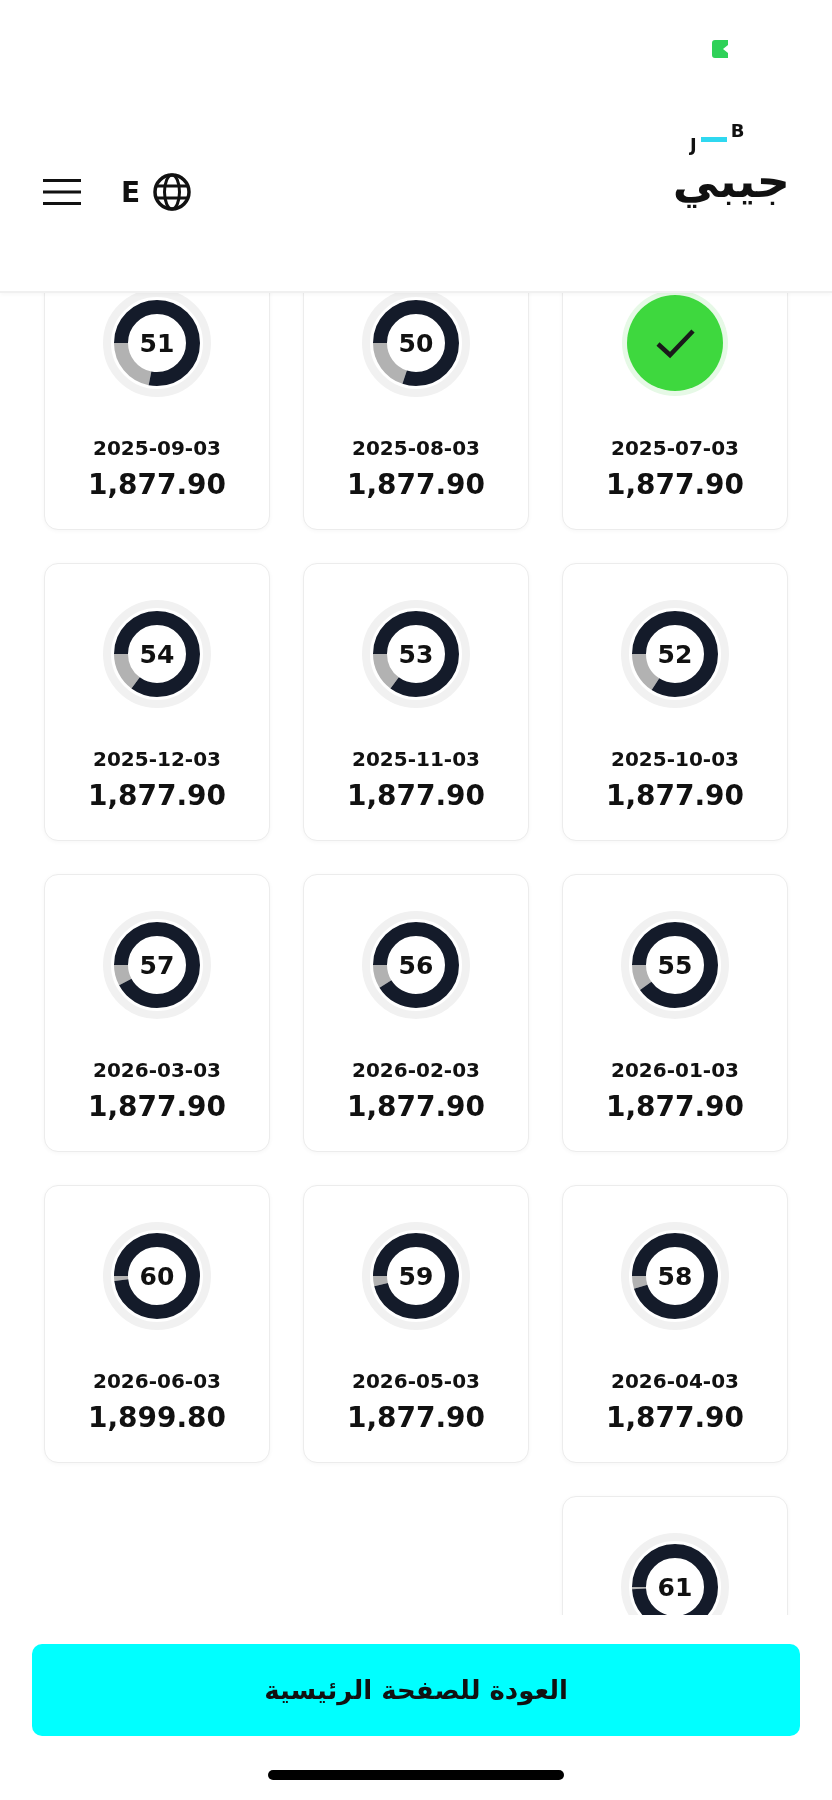 This screenshot has height=1800, width=832. Describe the element at coordinates (416, 1276) in the screenshot. I see `installment-number: 59` at that location.